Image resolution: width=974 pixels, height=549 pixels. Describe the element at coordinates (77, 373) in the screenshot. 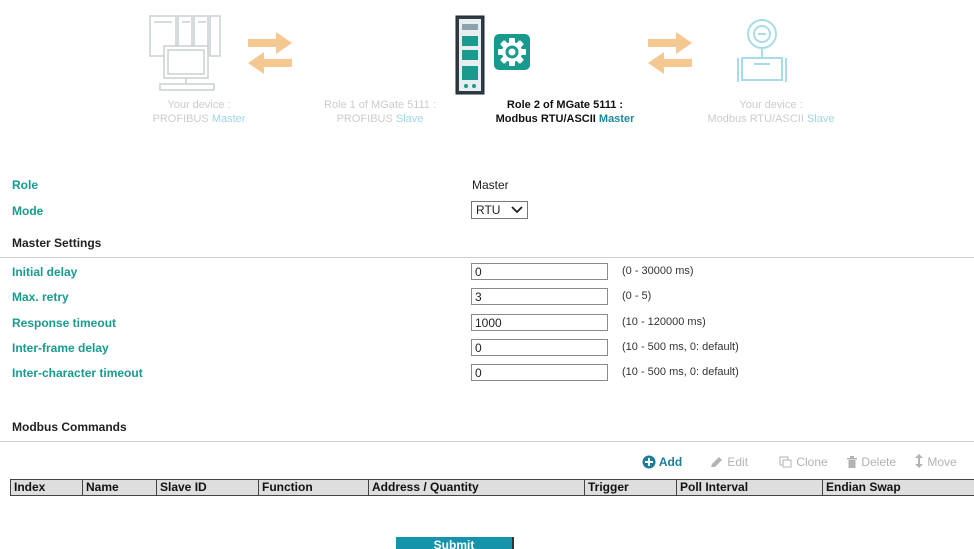

I see `inter-character-timeout-label: Inter-character timeout` at that location.